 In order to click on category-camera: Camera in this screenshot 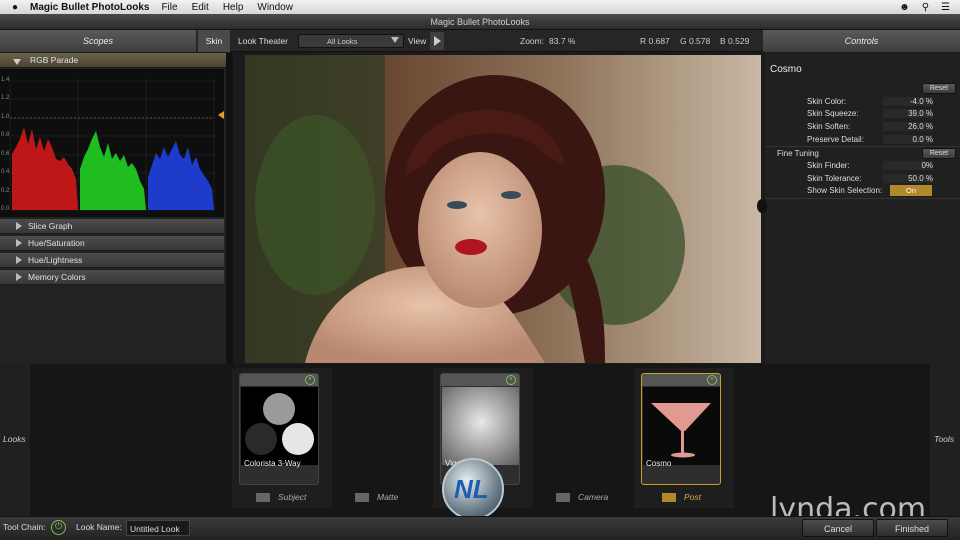, I will do `click(582, 497)`.